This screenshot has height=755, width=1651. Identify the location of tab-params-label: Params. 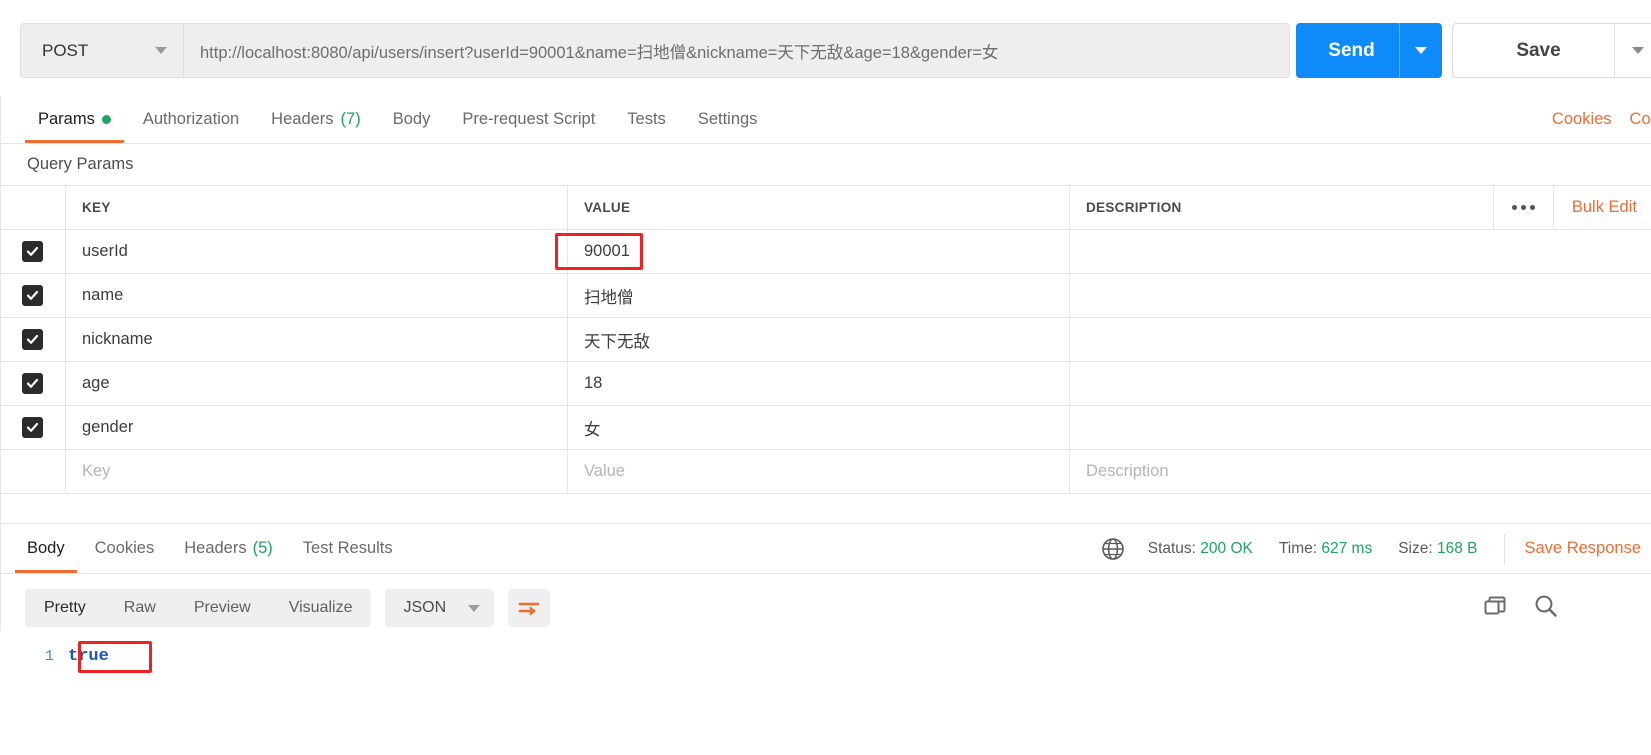
(66, 119).